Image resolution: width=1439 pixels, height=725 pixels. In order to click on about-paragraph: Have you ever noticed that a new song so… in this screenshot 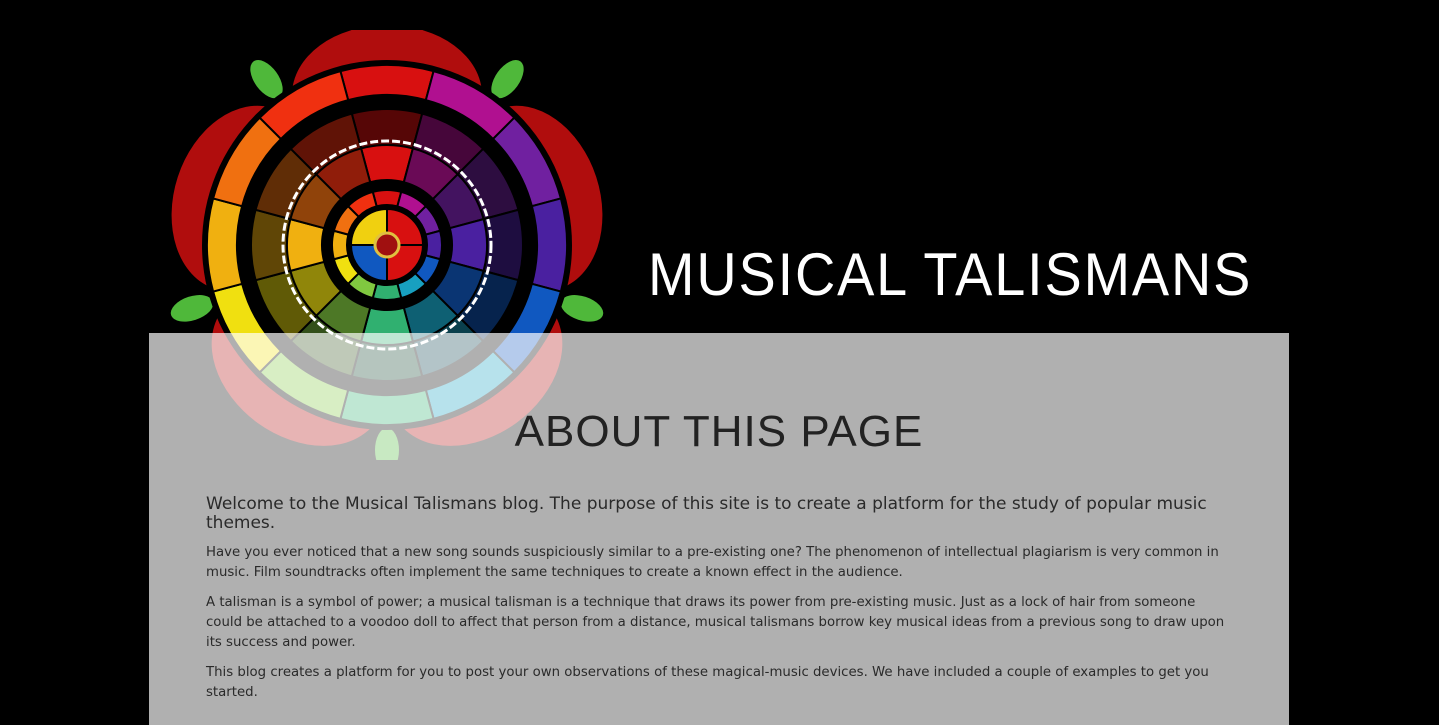, I will do `click(712, 562)`.